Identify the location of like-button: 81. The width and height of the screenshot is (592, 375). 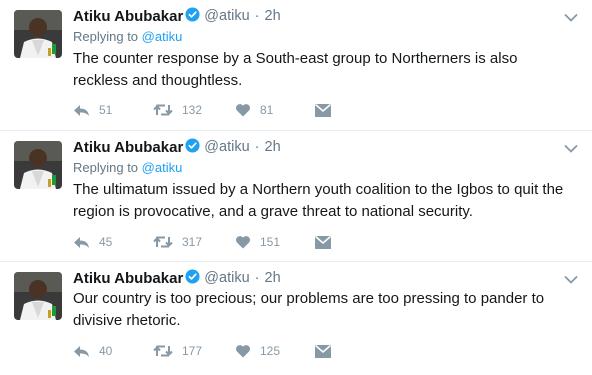
(275, 110).